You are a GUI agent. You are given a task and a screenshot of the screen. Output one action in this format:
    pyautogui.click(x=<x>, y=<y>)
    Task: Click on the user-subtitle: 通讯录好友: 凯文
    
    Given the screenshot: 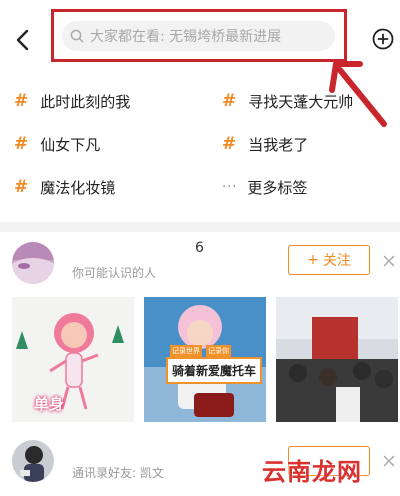 What is the action you would take?
    pyautogui.click(x=118, y=473)
    